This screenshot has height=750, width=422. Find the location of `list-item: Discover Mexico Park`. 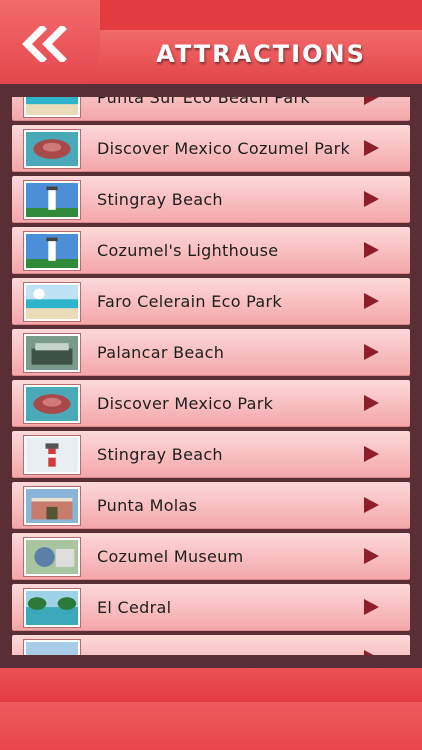

list-item: Discover Mexico Park is located at coordinates (211, 403).